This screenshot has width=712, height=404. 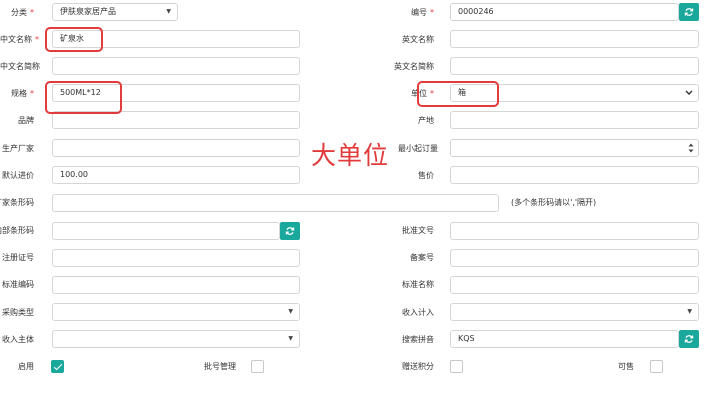 I want to click on factory-barcode-input, so click(x=275, y=203).